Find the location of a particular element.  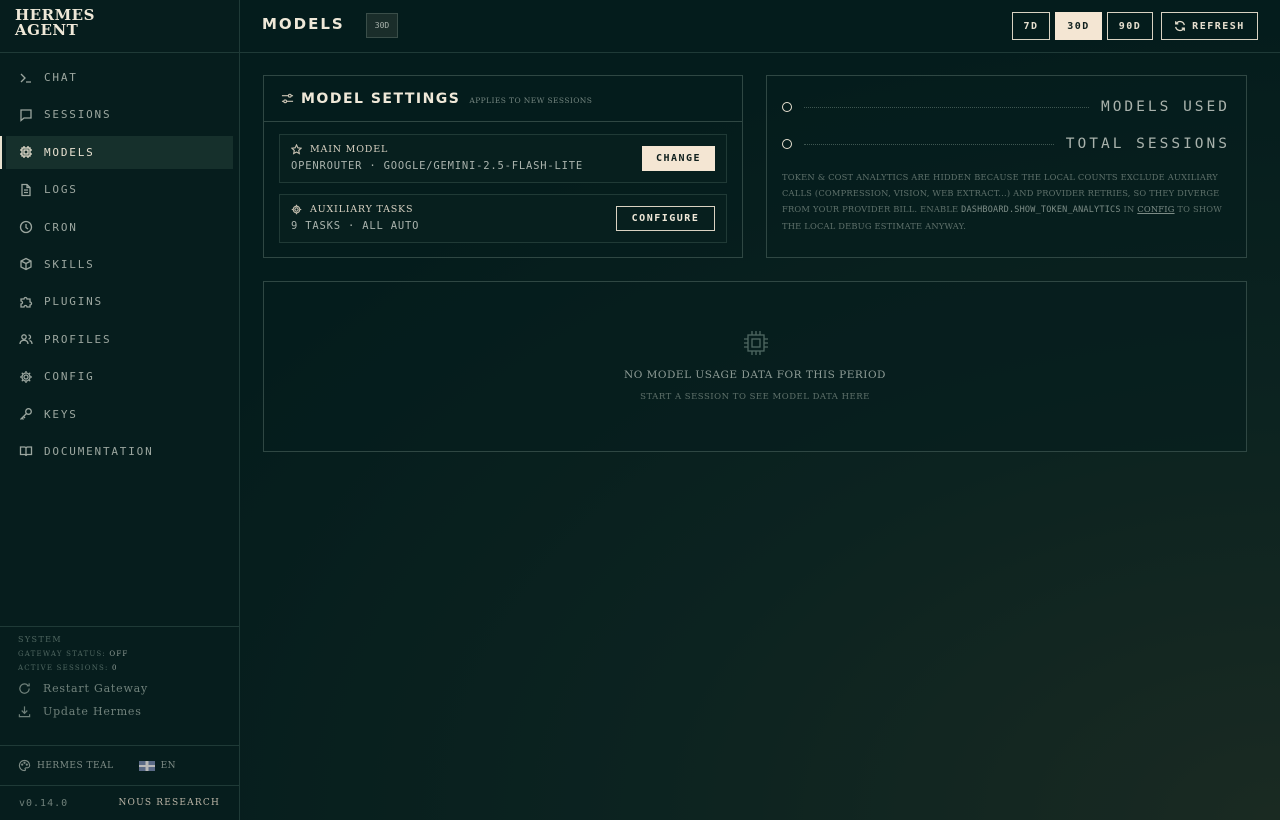

auxiliary-value: 9 TASKS · ALL AUTO is located at coordinates (355, 226).